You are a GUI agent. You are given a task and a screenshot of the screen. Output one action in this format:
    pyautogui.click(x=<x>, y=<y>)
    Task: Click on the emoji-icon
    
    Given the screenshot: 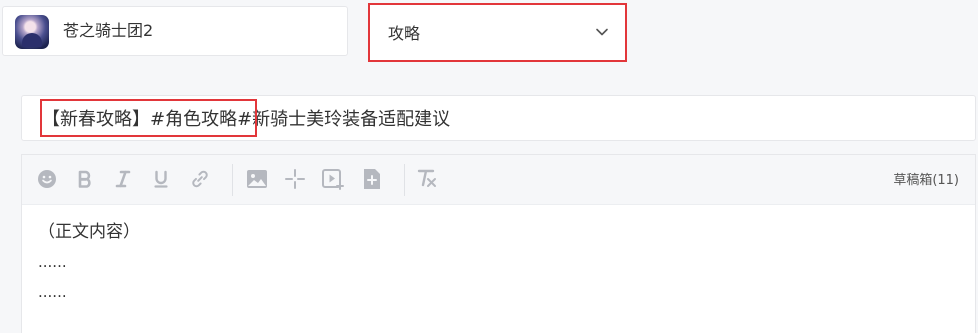 What is the action you would take?
    pyautogui.click(x=47, y=179)
    